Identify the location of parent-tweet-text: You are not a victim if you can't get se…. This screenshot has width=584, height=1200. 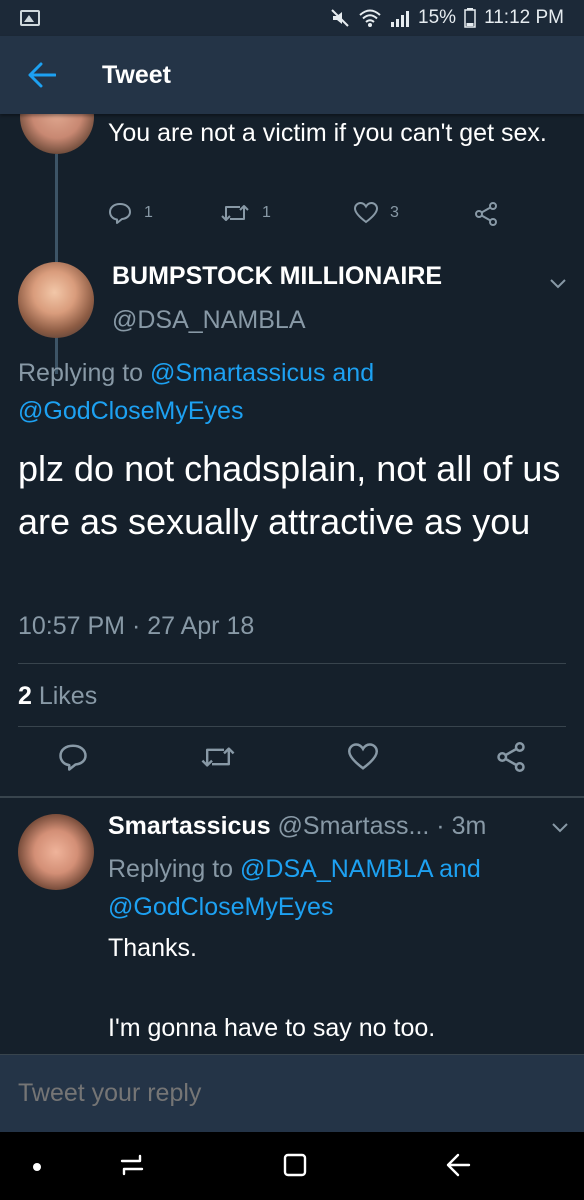
(327, 133).